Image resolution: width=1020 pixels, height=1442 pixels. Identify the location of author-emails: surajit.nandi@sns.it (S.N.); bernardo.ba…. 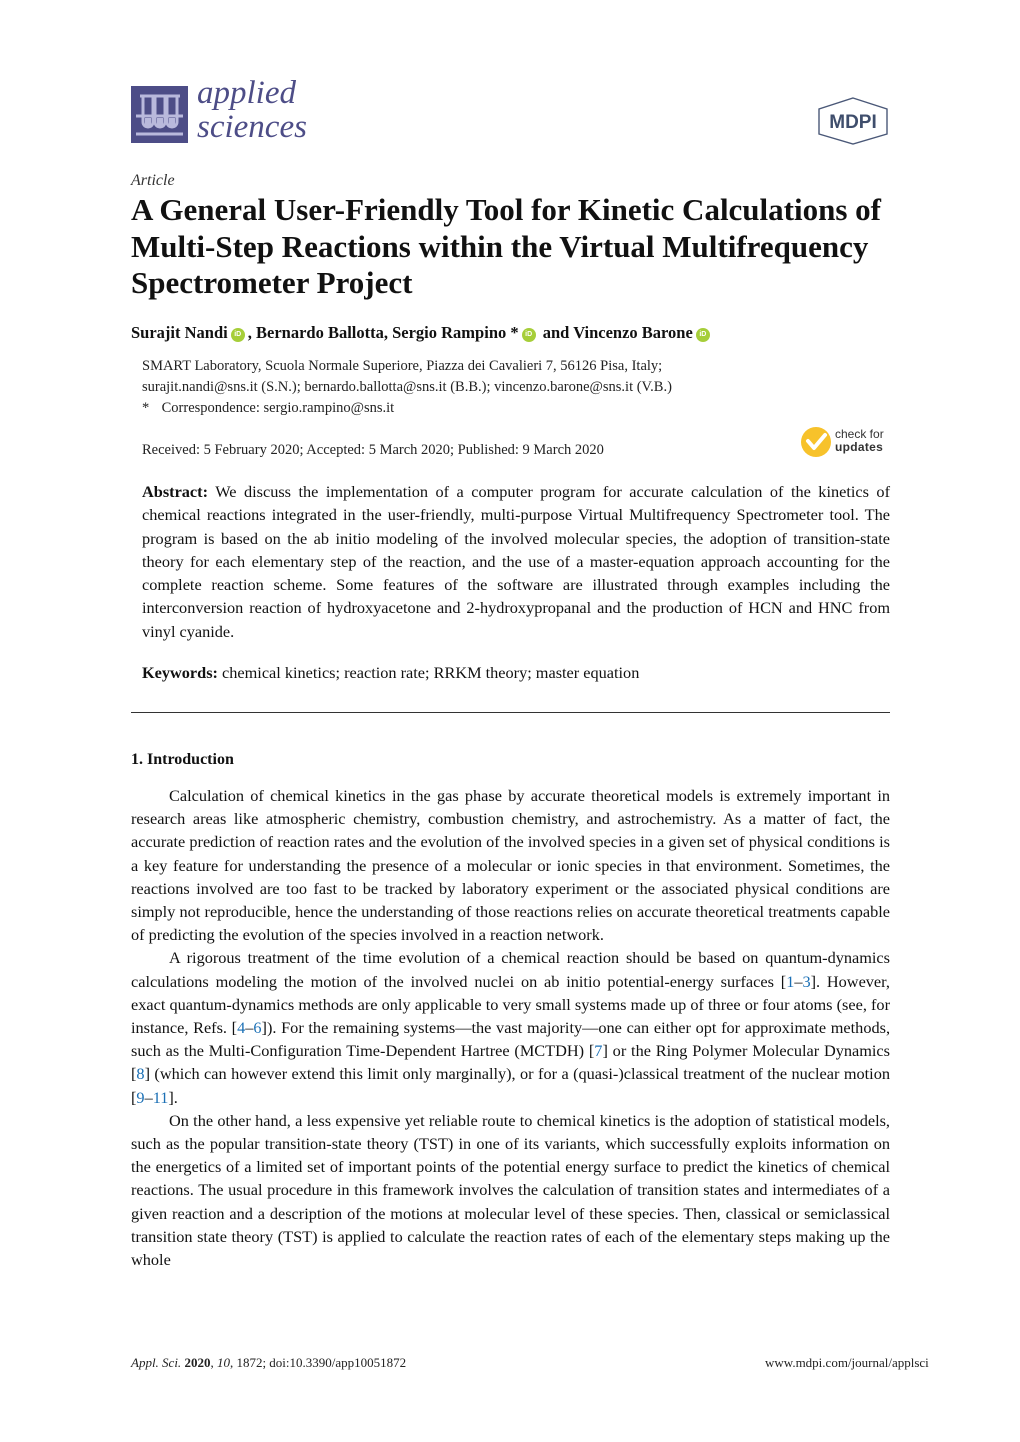
(407, 387).